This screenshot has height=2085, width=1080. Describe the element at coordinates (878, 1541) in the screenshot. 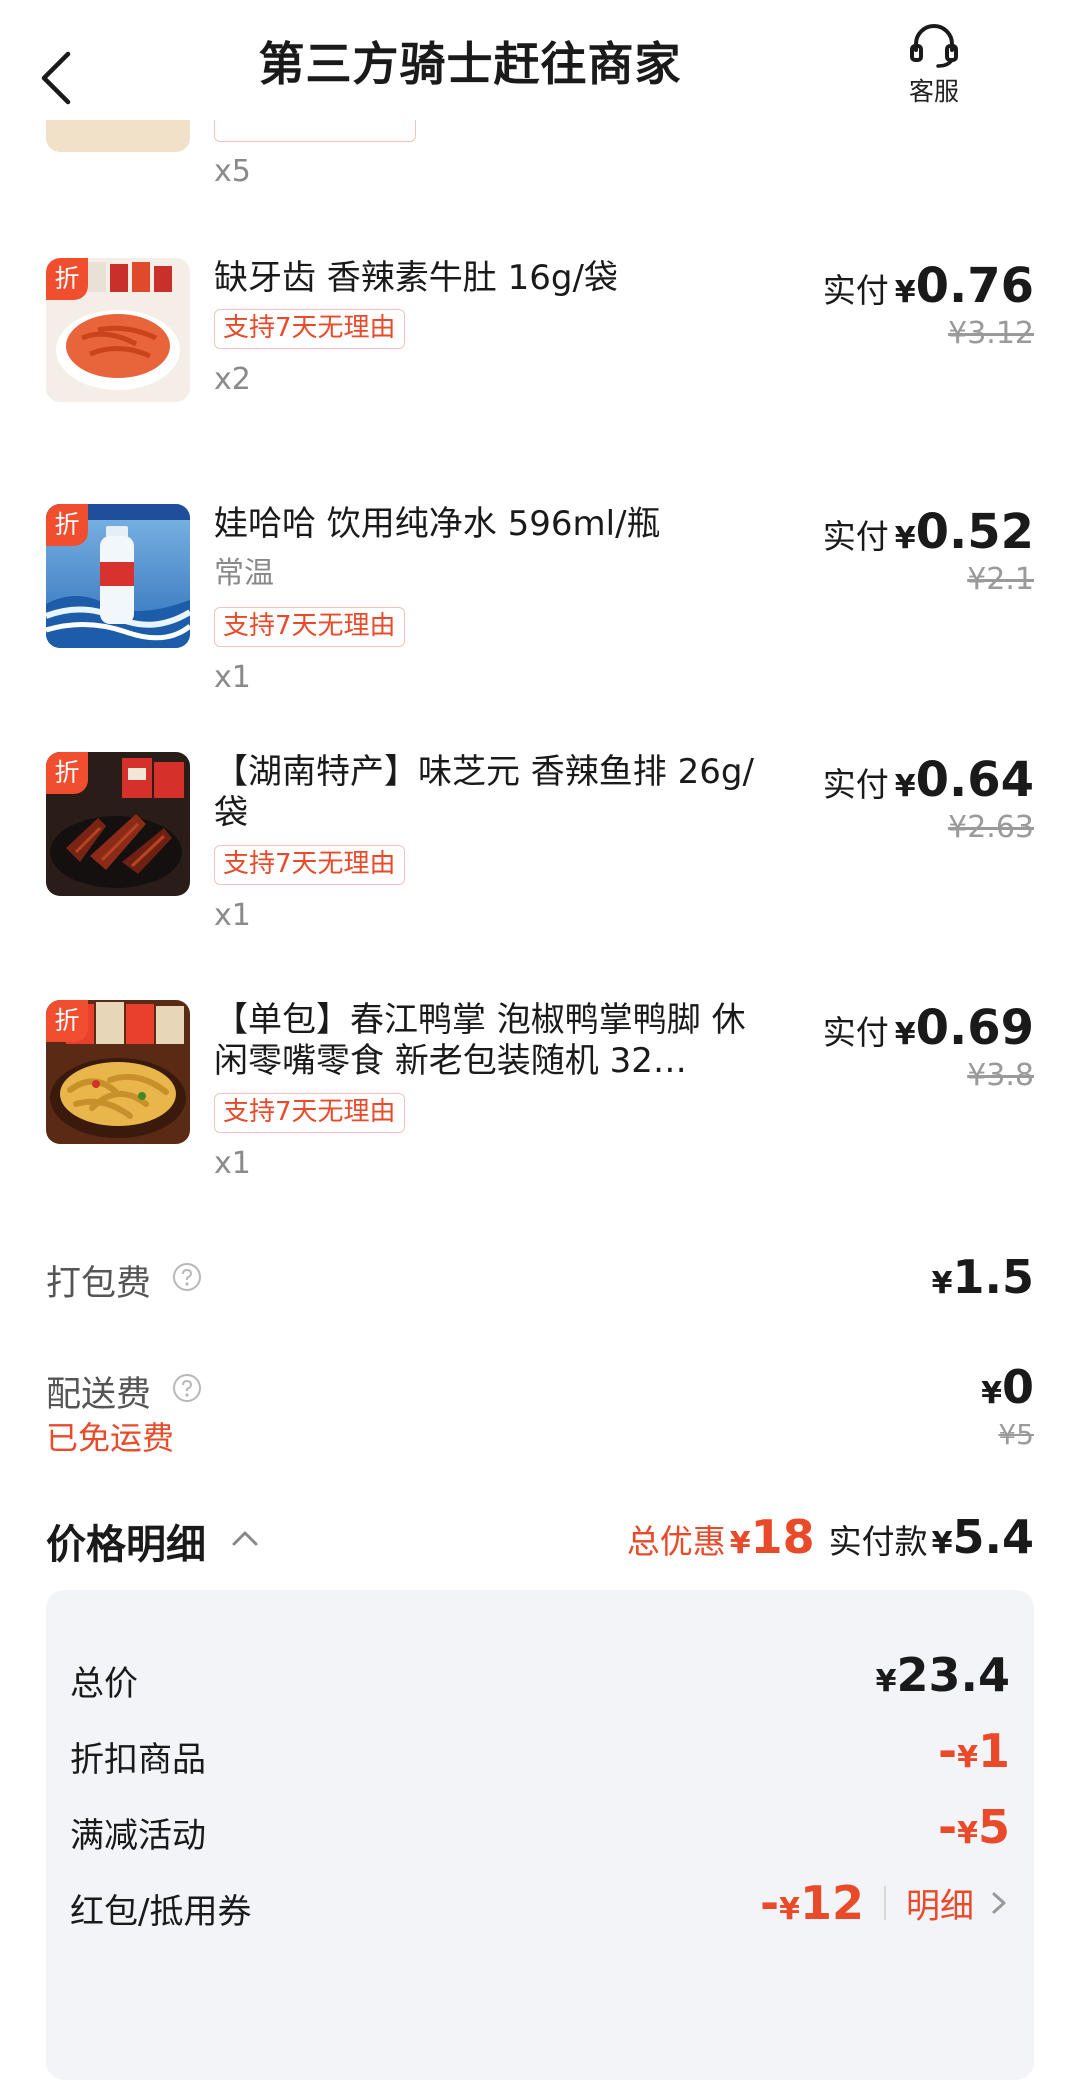

I see `actual-payment-label: 实付款` at that location.